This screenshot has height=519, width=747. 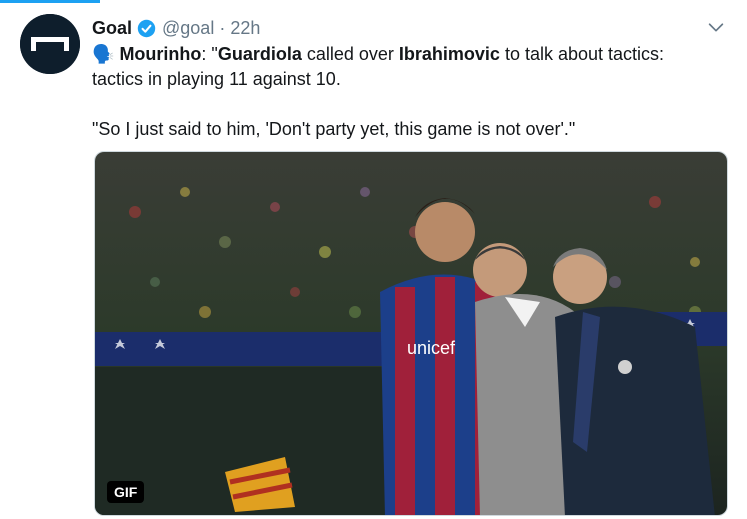 What do you see at coordinates (259, 54) in the screenshot?
I see `mention-guardiola: Guardiola` at bounding box center [259, 54].